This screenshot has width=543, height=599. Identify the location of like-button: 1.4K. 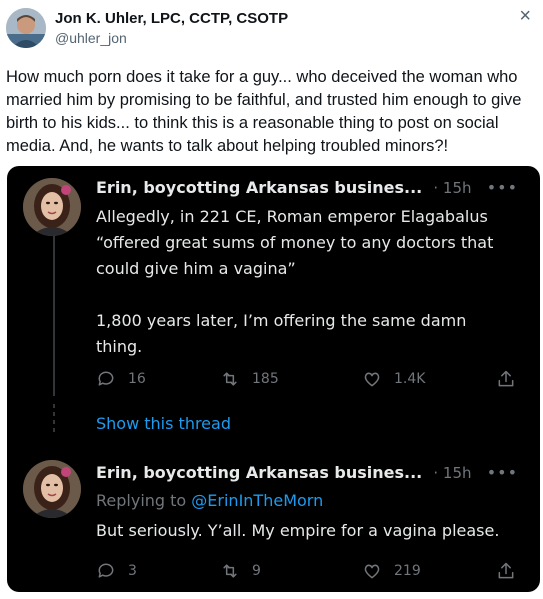
(393, 379).